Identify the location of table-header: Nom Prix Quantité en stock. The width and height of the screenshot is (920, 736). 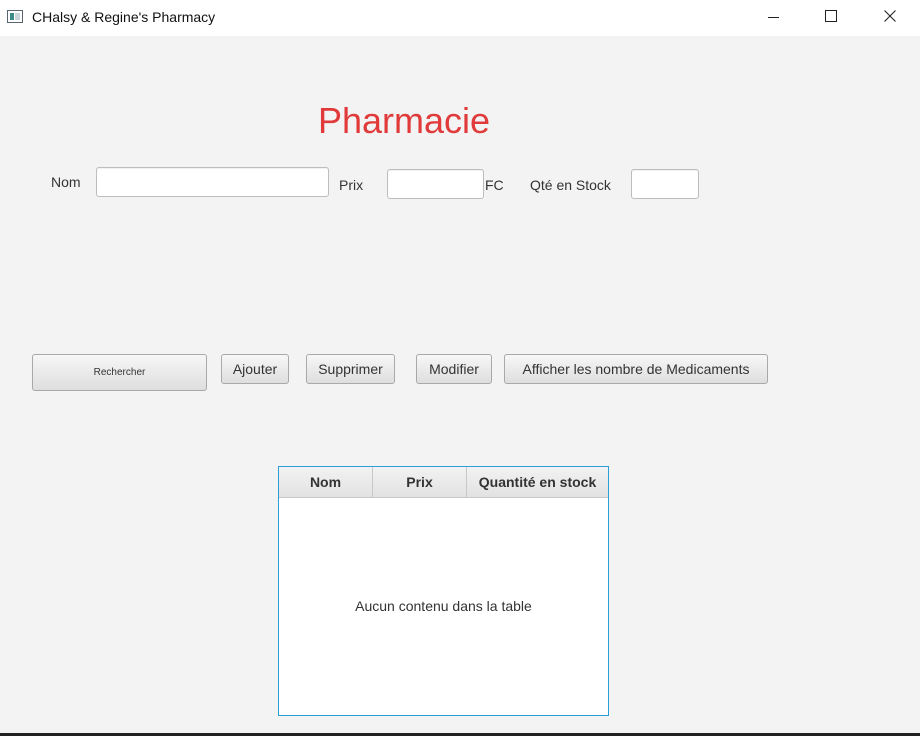
(443, 482).